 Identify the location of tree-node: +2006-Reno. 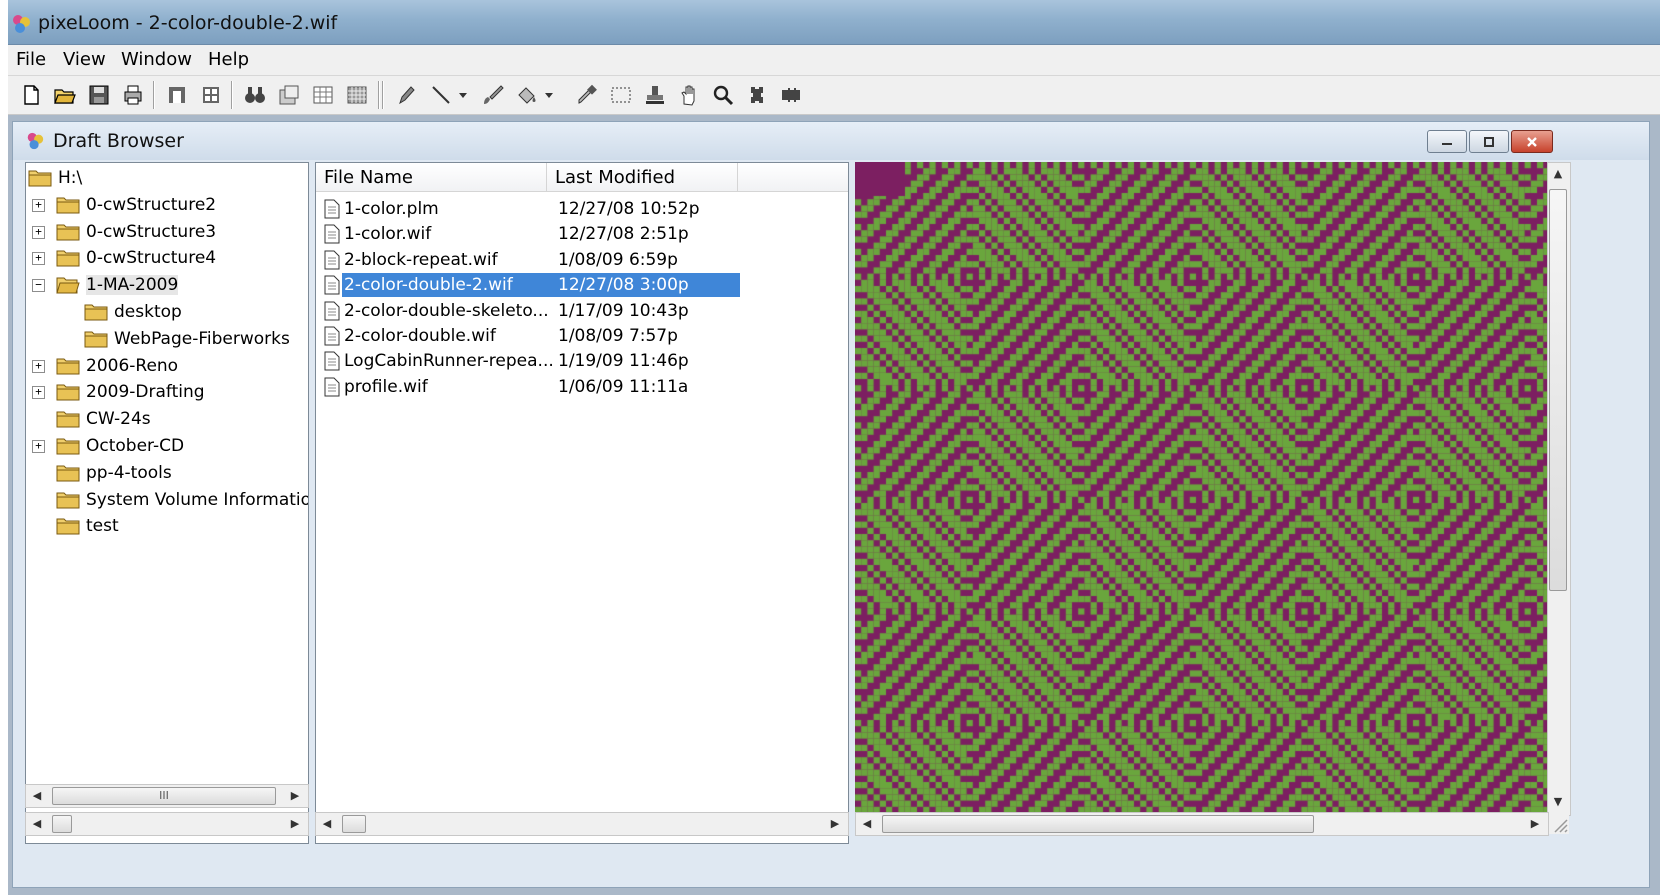
(105, 366).